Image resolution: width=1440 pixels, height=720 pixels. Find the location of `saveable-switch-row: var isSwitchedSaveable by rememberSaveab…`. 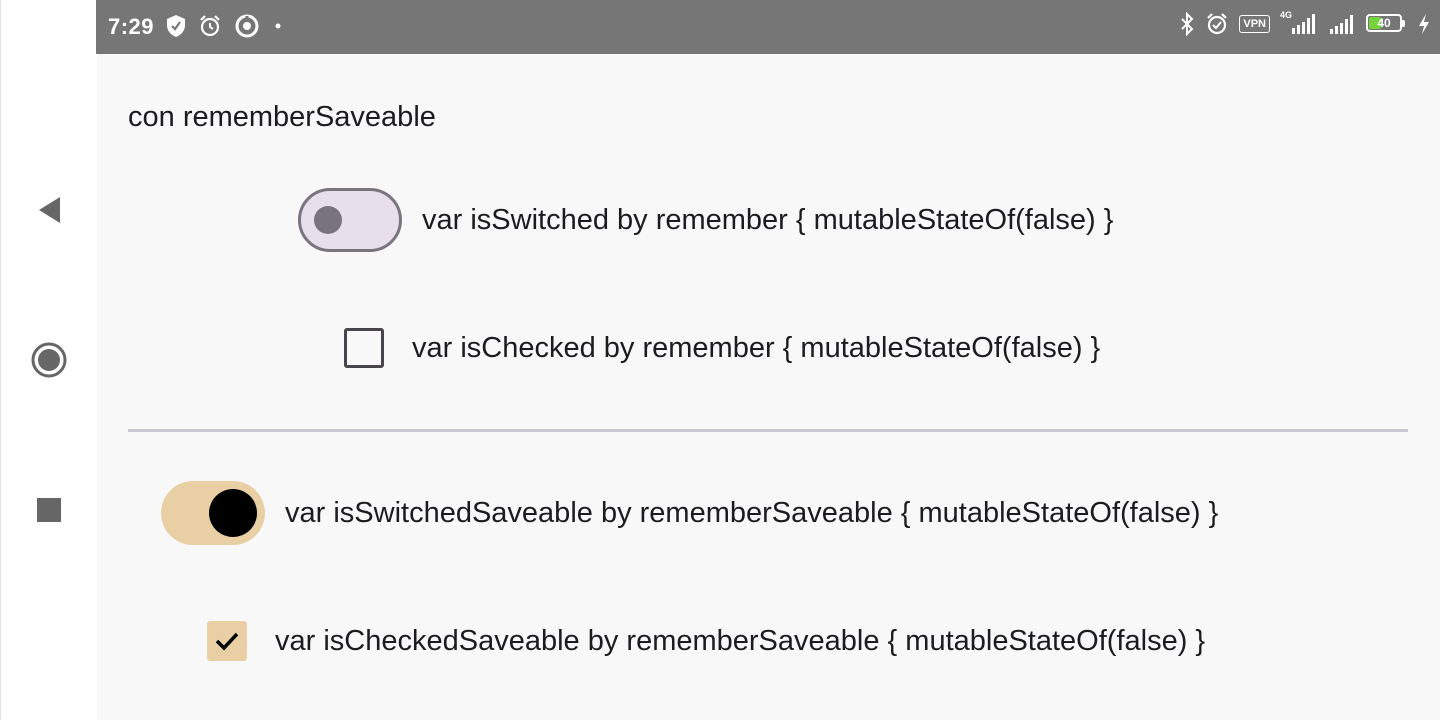

saveable-switch-row: var isSwitchedSaveable by rememberSaveab… is located at coordinates (689, 513).